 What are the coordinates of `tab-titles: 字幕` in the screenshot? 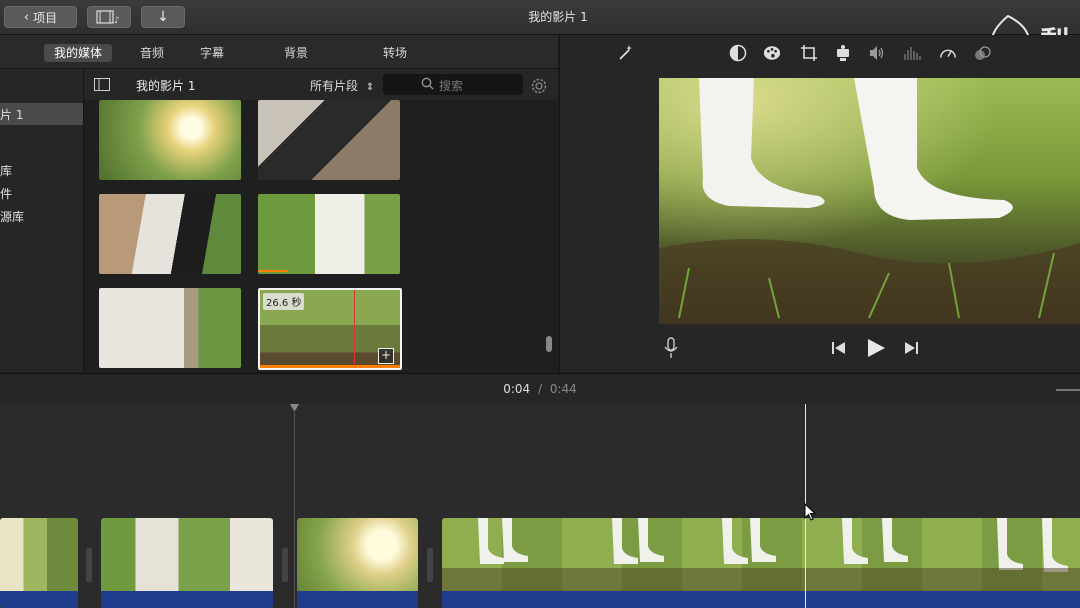 It's located at (212, 53).